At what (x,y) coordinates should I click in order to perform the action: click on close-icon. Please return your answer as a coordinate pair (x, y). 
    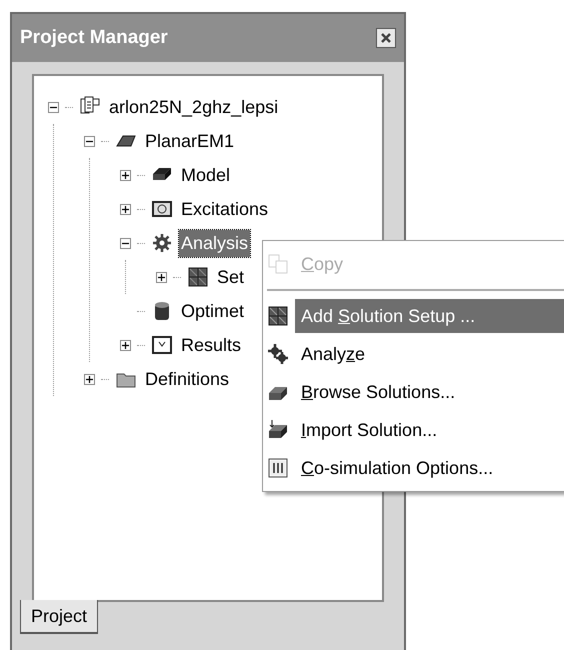
    Looking at the image, I should click on (386, 38).